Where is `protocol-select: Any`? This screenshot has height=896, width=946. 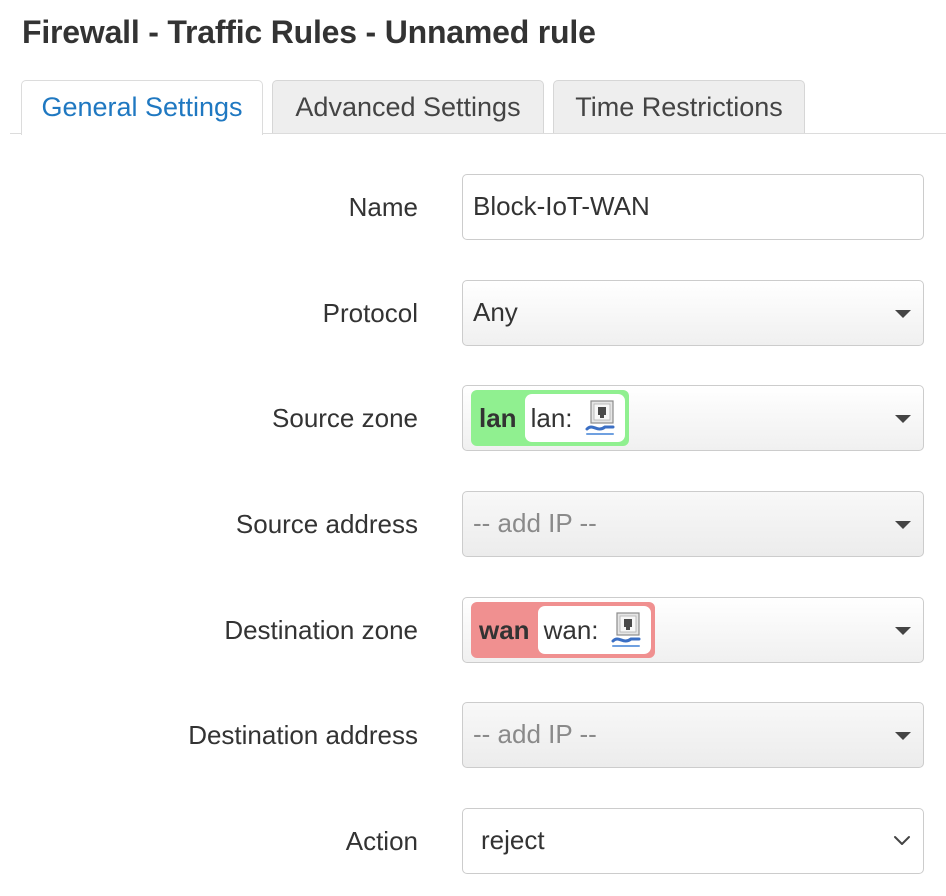 protocol-select: Any is located at coordinates (693, 313).